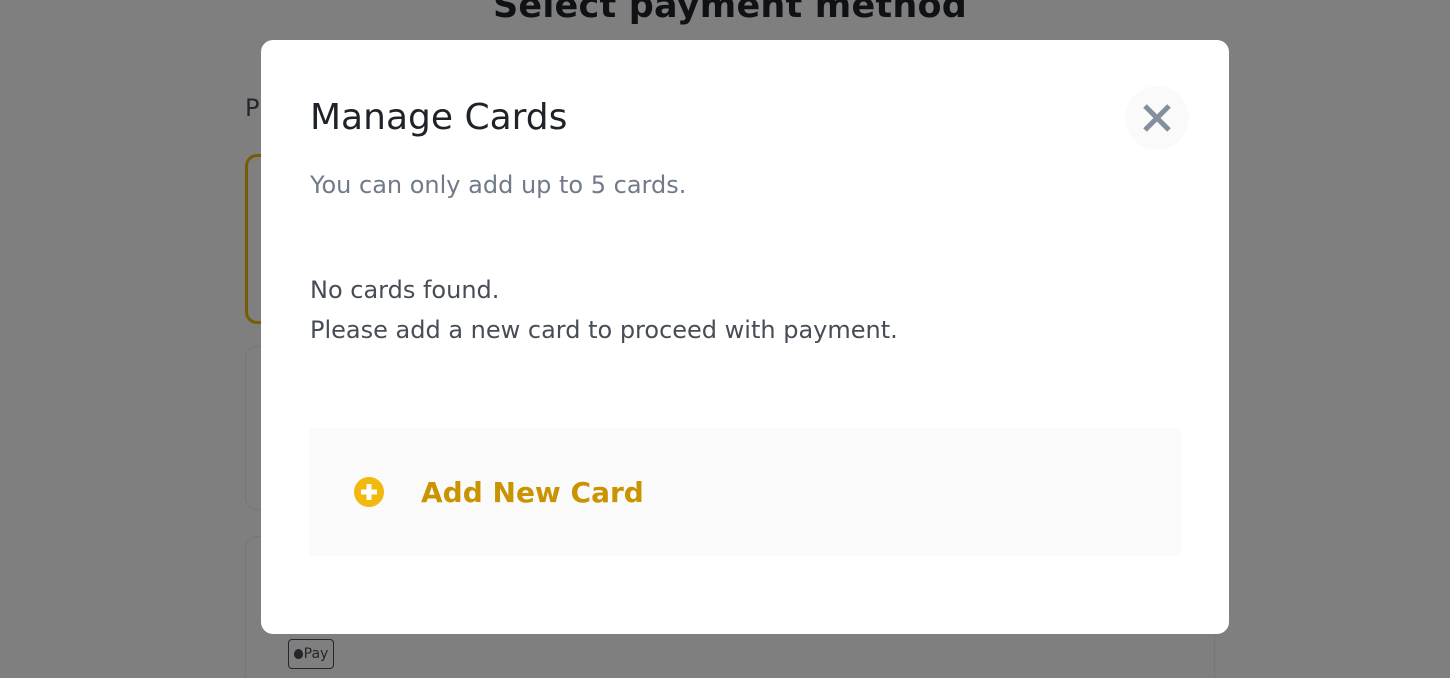 The width and height of the screenshot is (1450, 678). What do you see at coordinates (369, 492) in the screenshot?
I see `plus-circle-icon` at bounding box center [369, 492].